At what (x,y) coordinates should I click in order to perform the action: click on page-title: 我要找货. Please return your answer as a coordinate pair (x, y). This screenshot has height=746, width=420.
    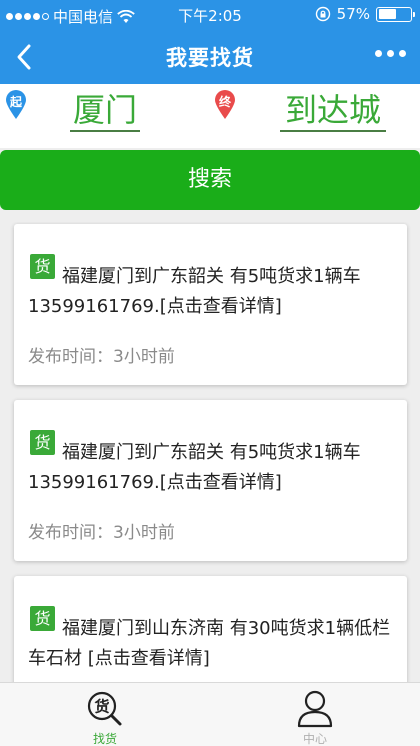
    Looking at the image, I should click on (210, 58).